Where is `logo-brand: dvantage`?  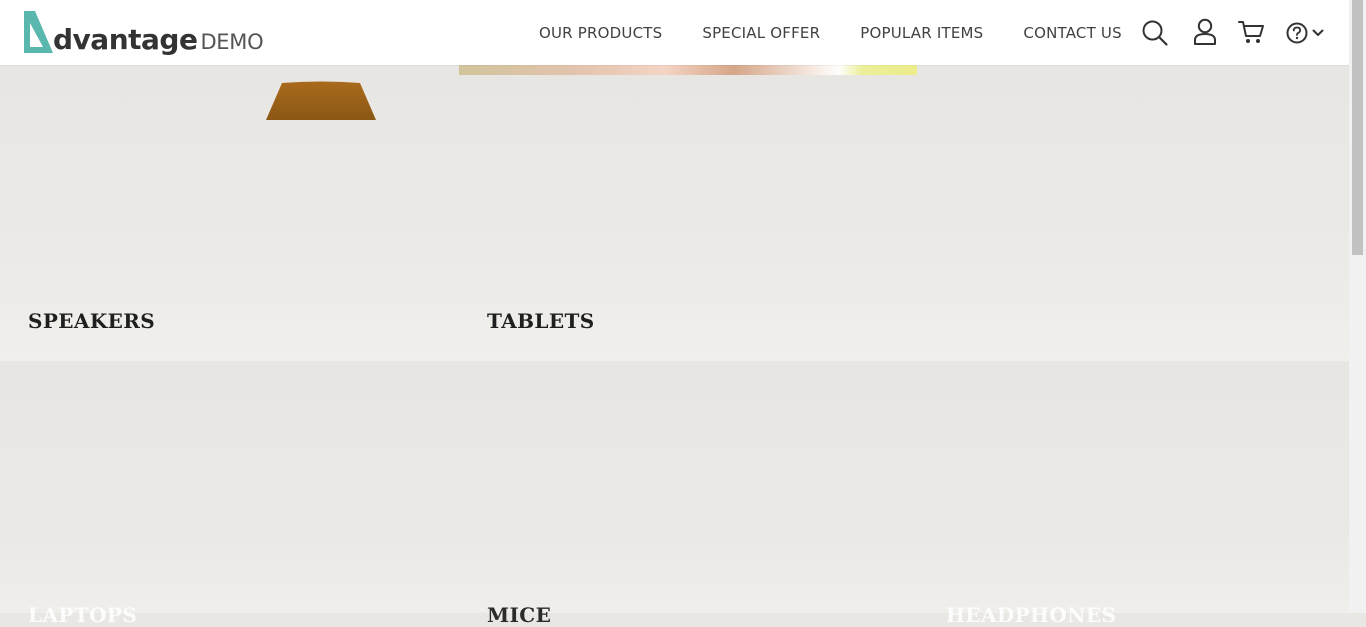
logo-brand: dvantage is located at coordinates (125, 39).